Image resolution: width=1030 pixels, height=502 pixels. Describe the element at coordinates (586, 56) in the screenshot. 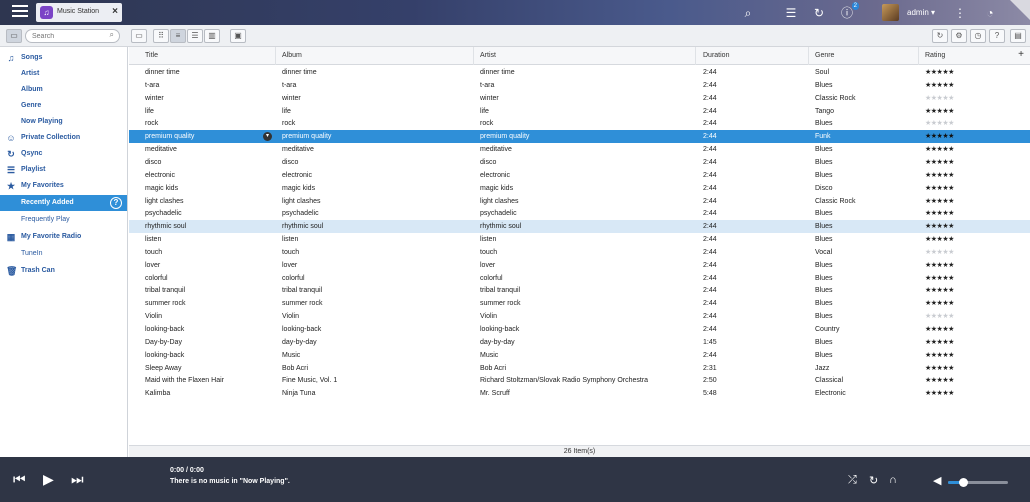

I see `column-header-artist: Artist` at that location.